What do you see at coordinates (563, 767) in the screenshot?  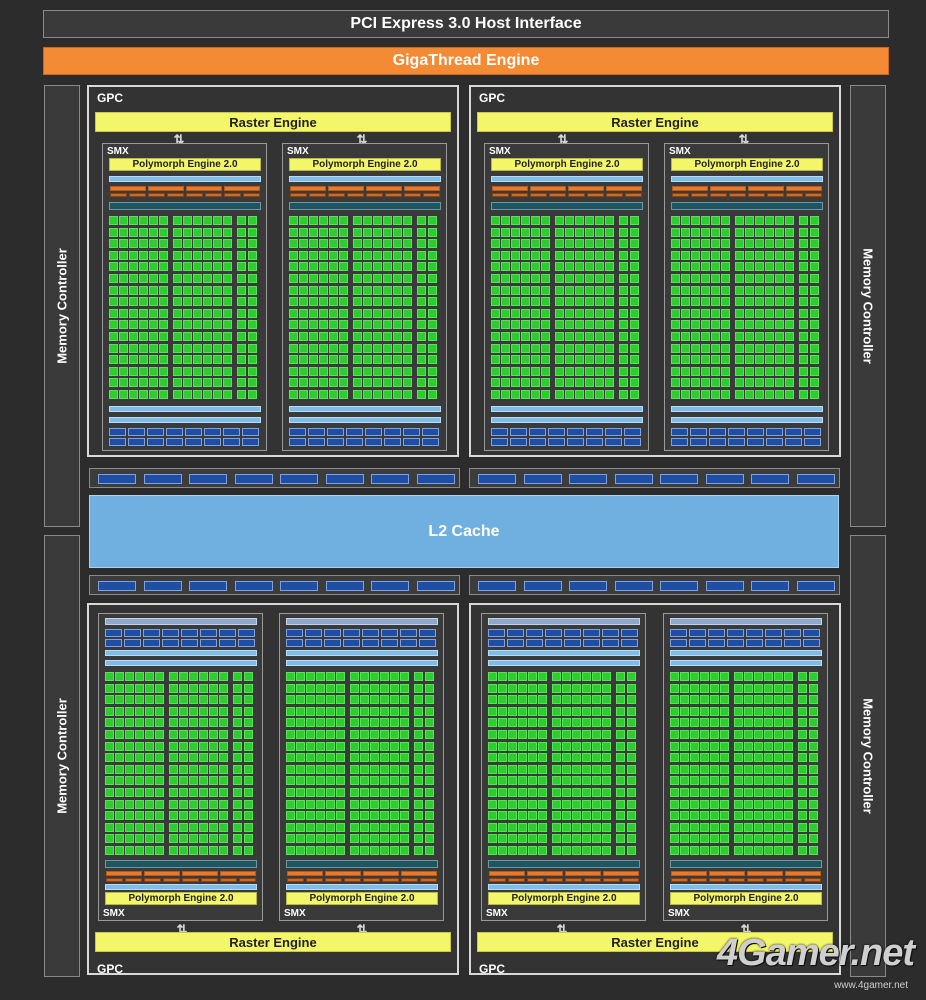 I see `smx-bottom: Polymorph Engine 2.0 SMX` at bounding box center [563, 767].